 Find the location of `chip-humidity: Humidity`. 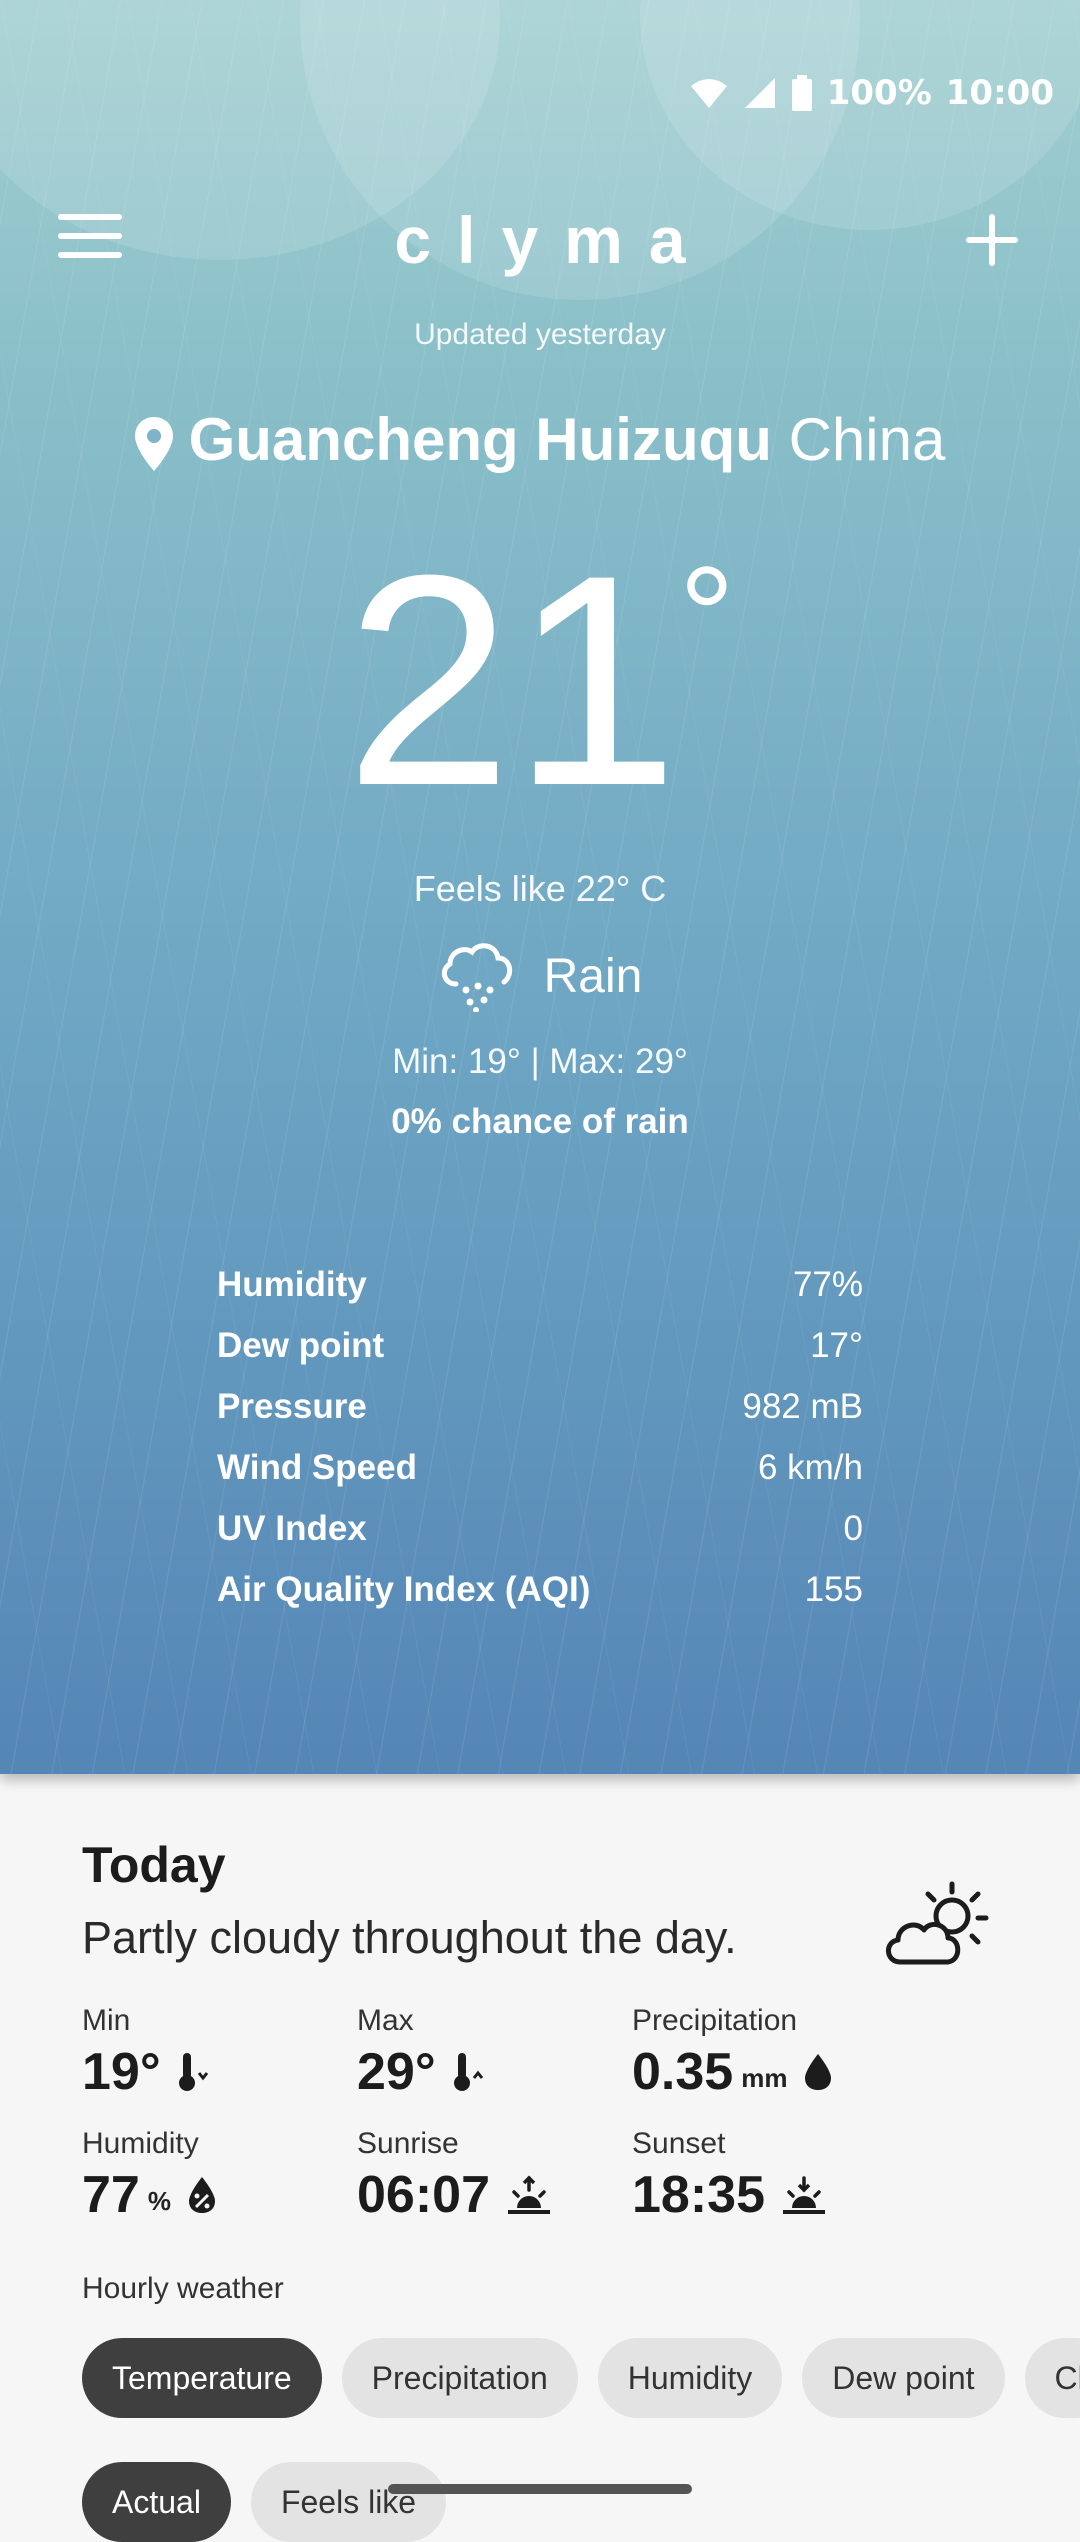

chip-humidity: Humidity is located at coordinates (690, 2378).